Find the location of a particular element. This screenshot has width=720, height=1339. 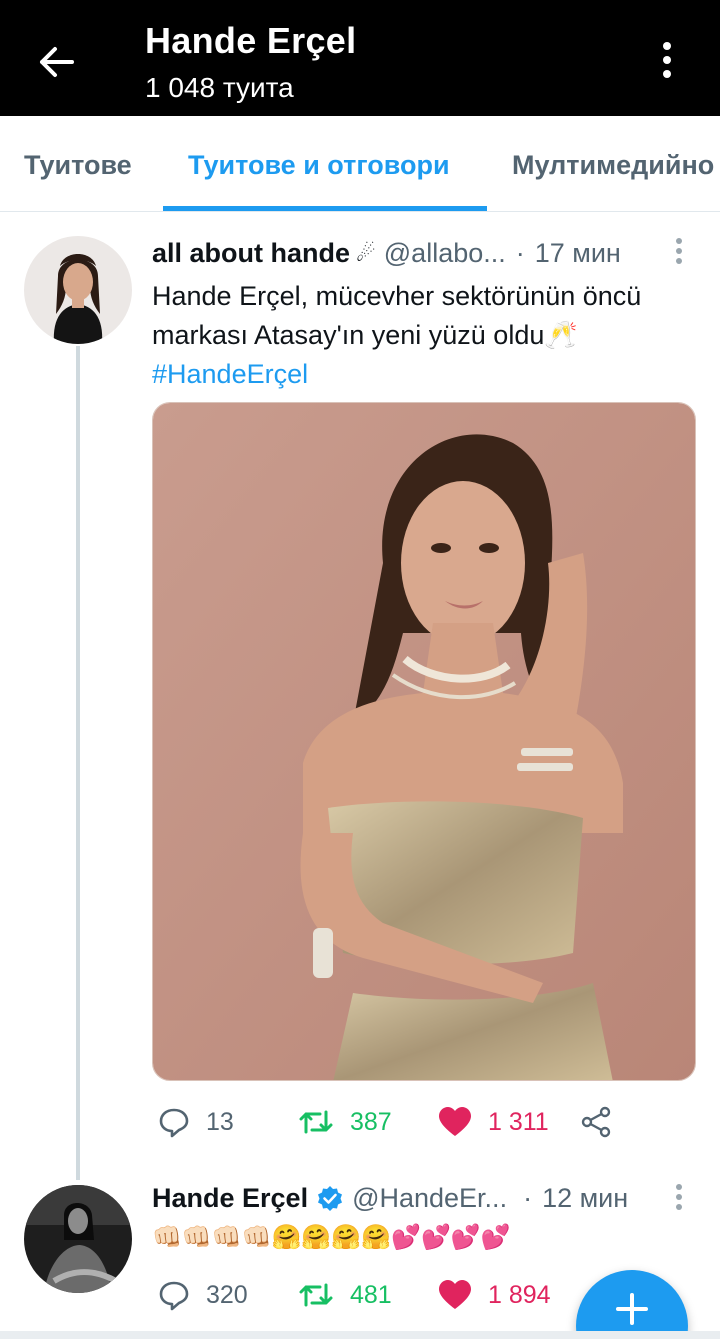

tweet-body: 👊🏻👊🏻👊🏻👊🏻🤗🤗🤗🤗💕💕💕💕 is located at coordinates (331, 1237).